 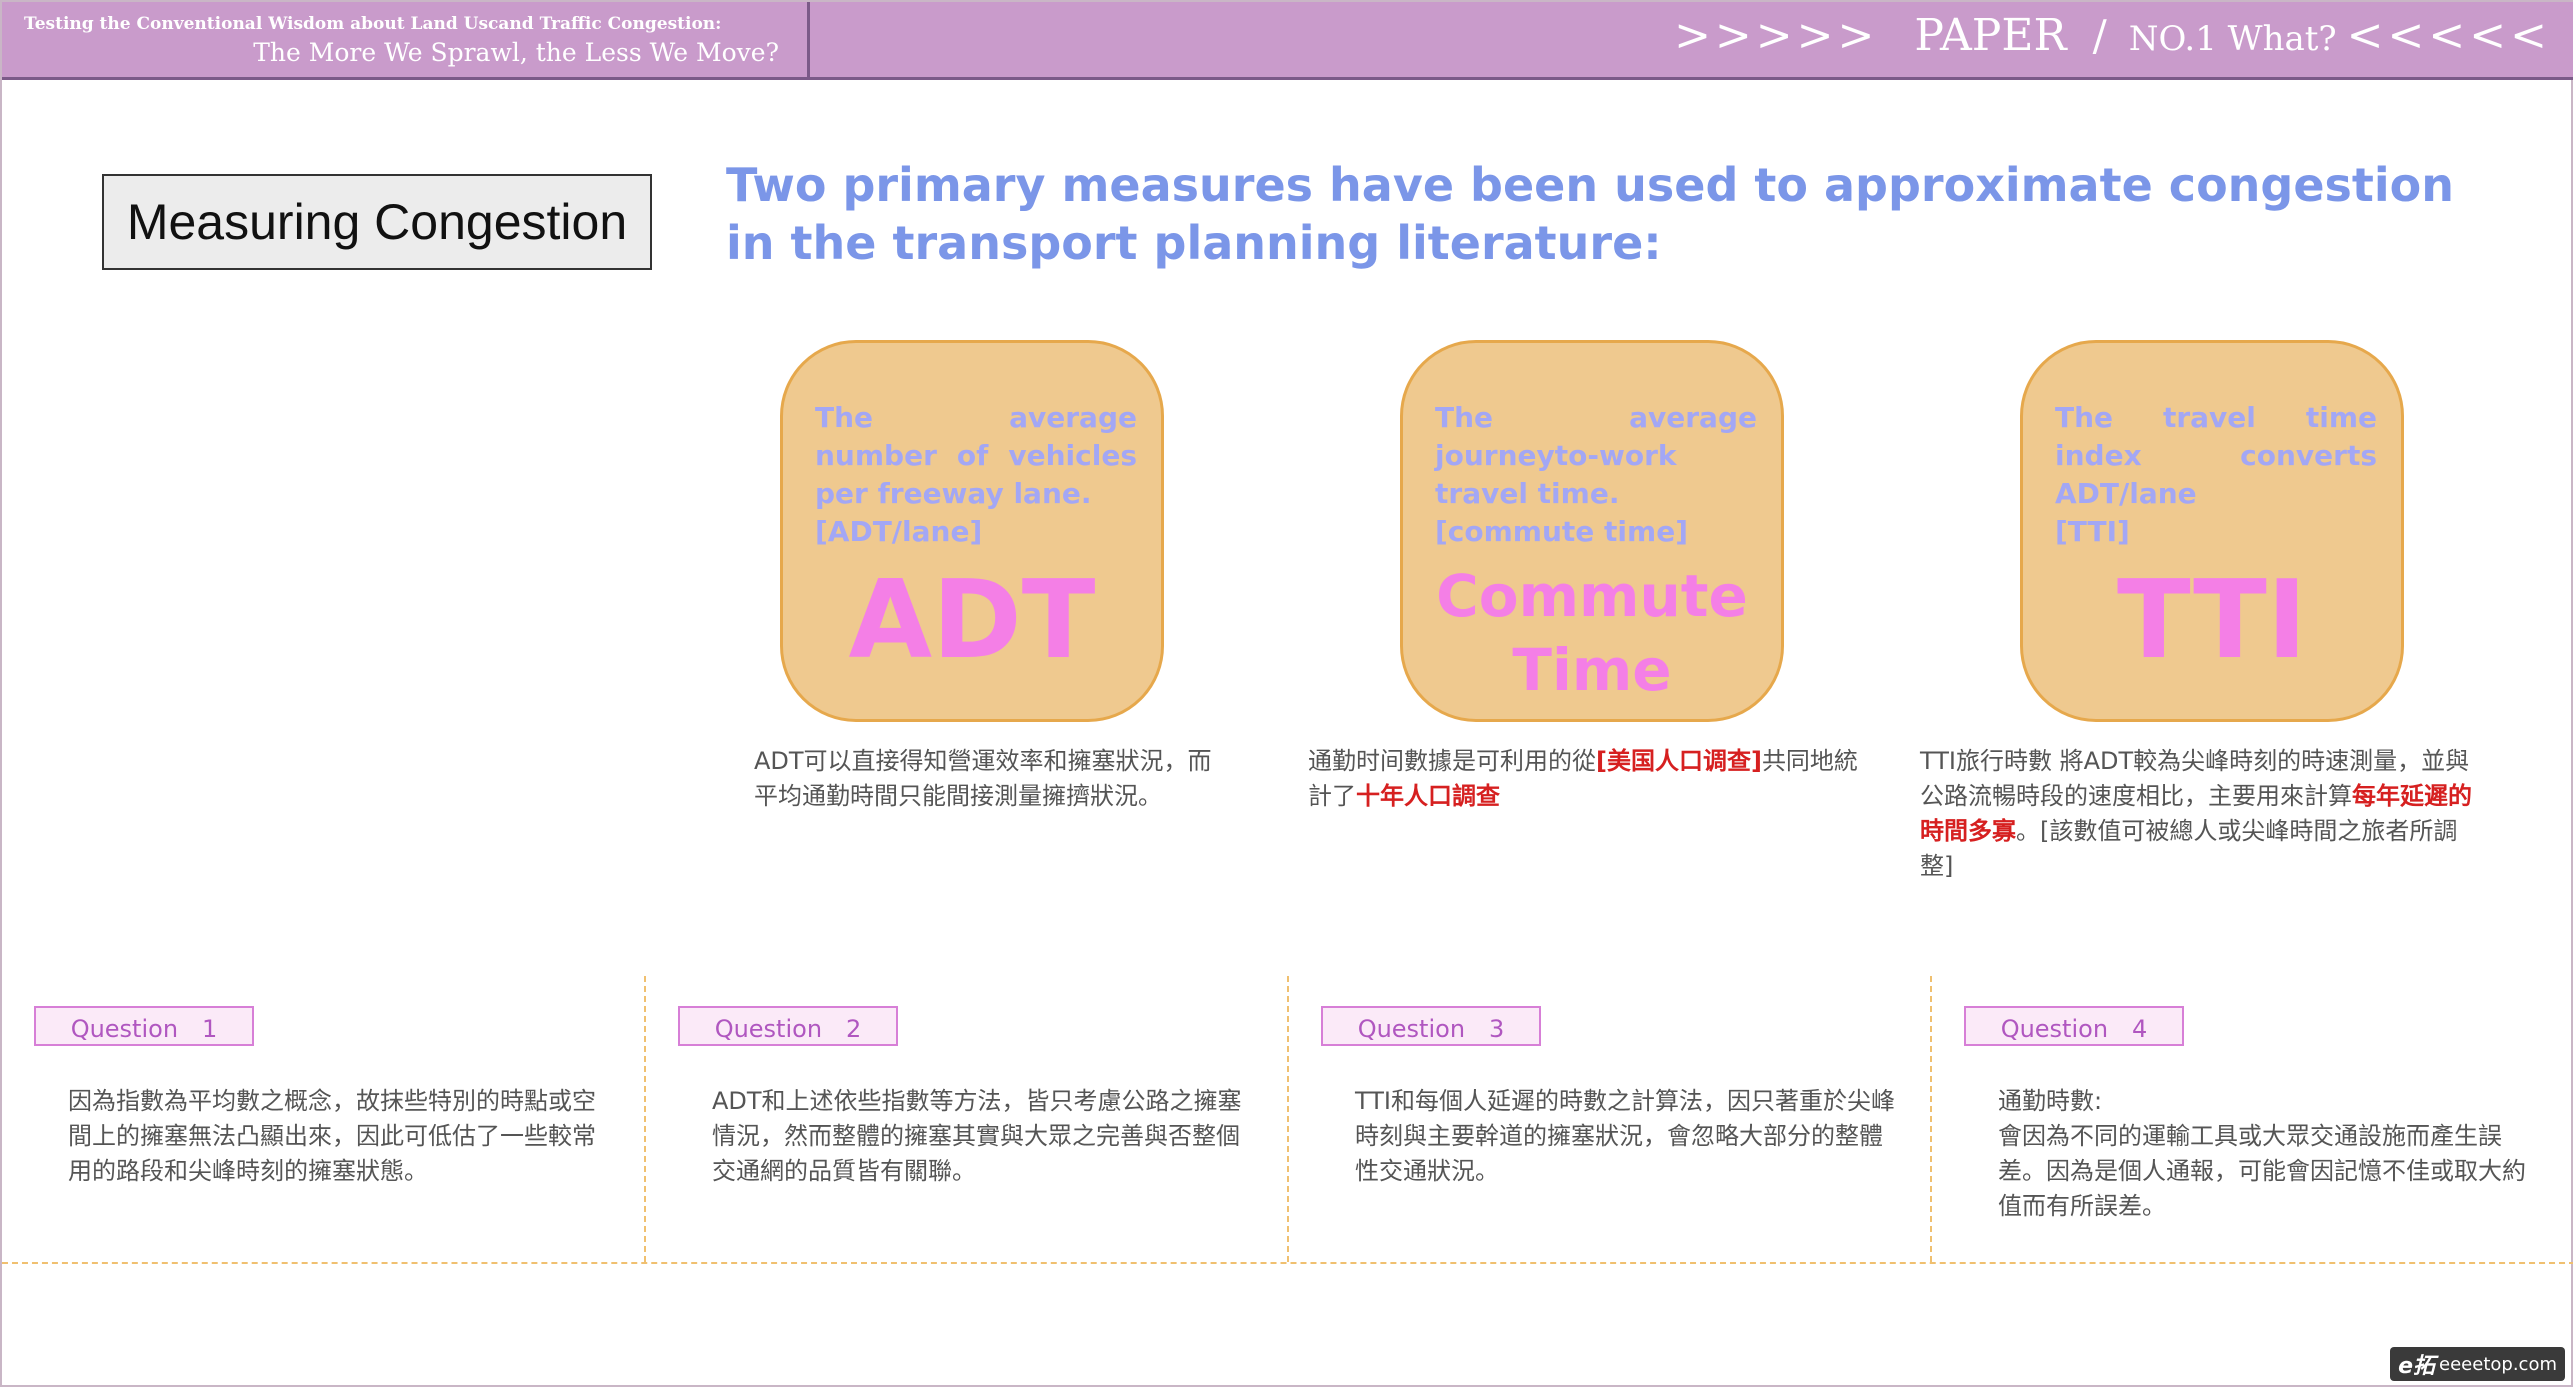 What do you see at coordinates (516, 52) in the screenshot?
I see `paper-title-line2: The More We Sprawl, the Less We Move?` at bounding box center [516, 52].